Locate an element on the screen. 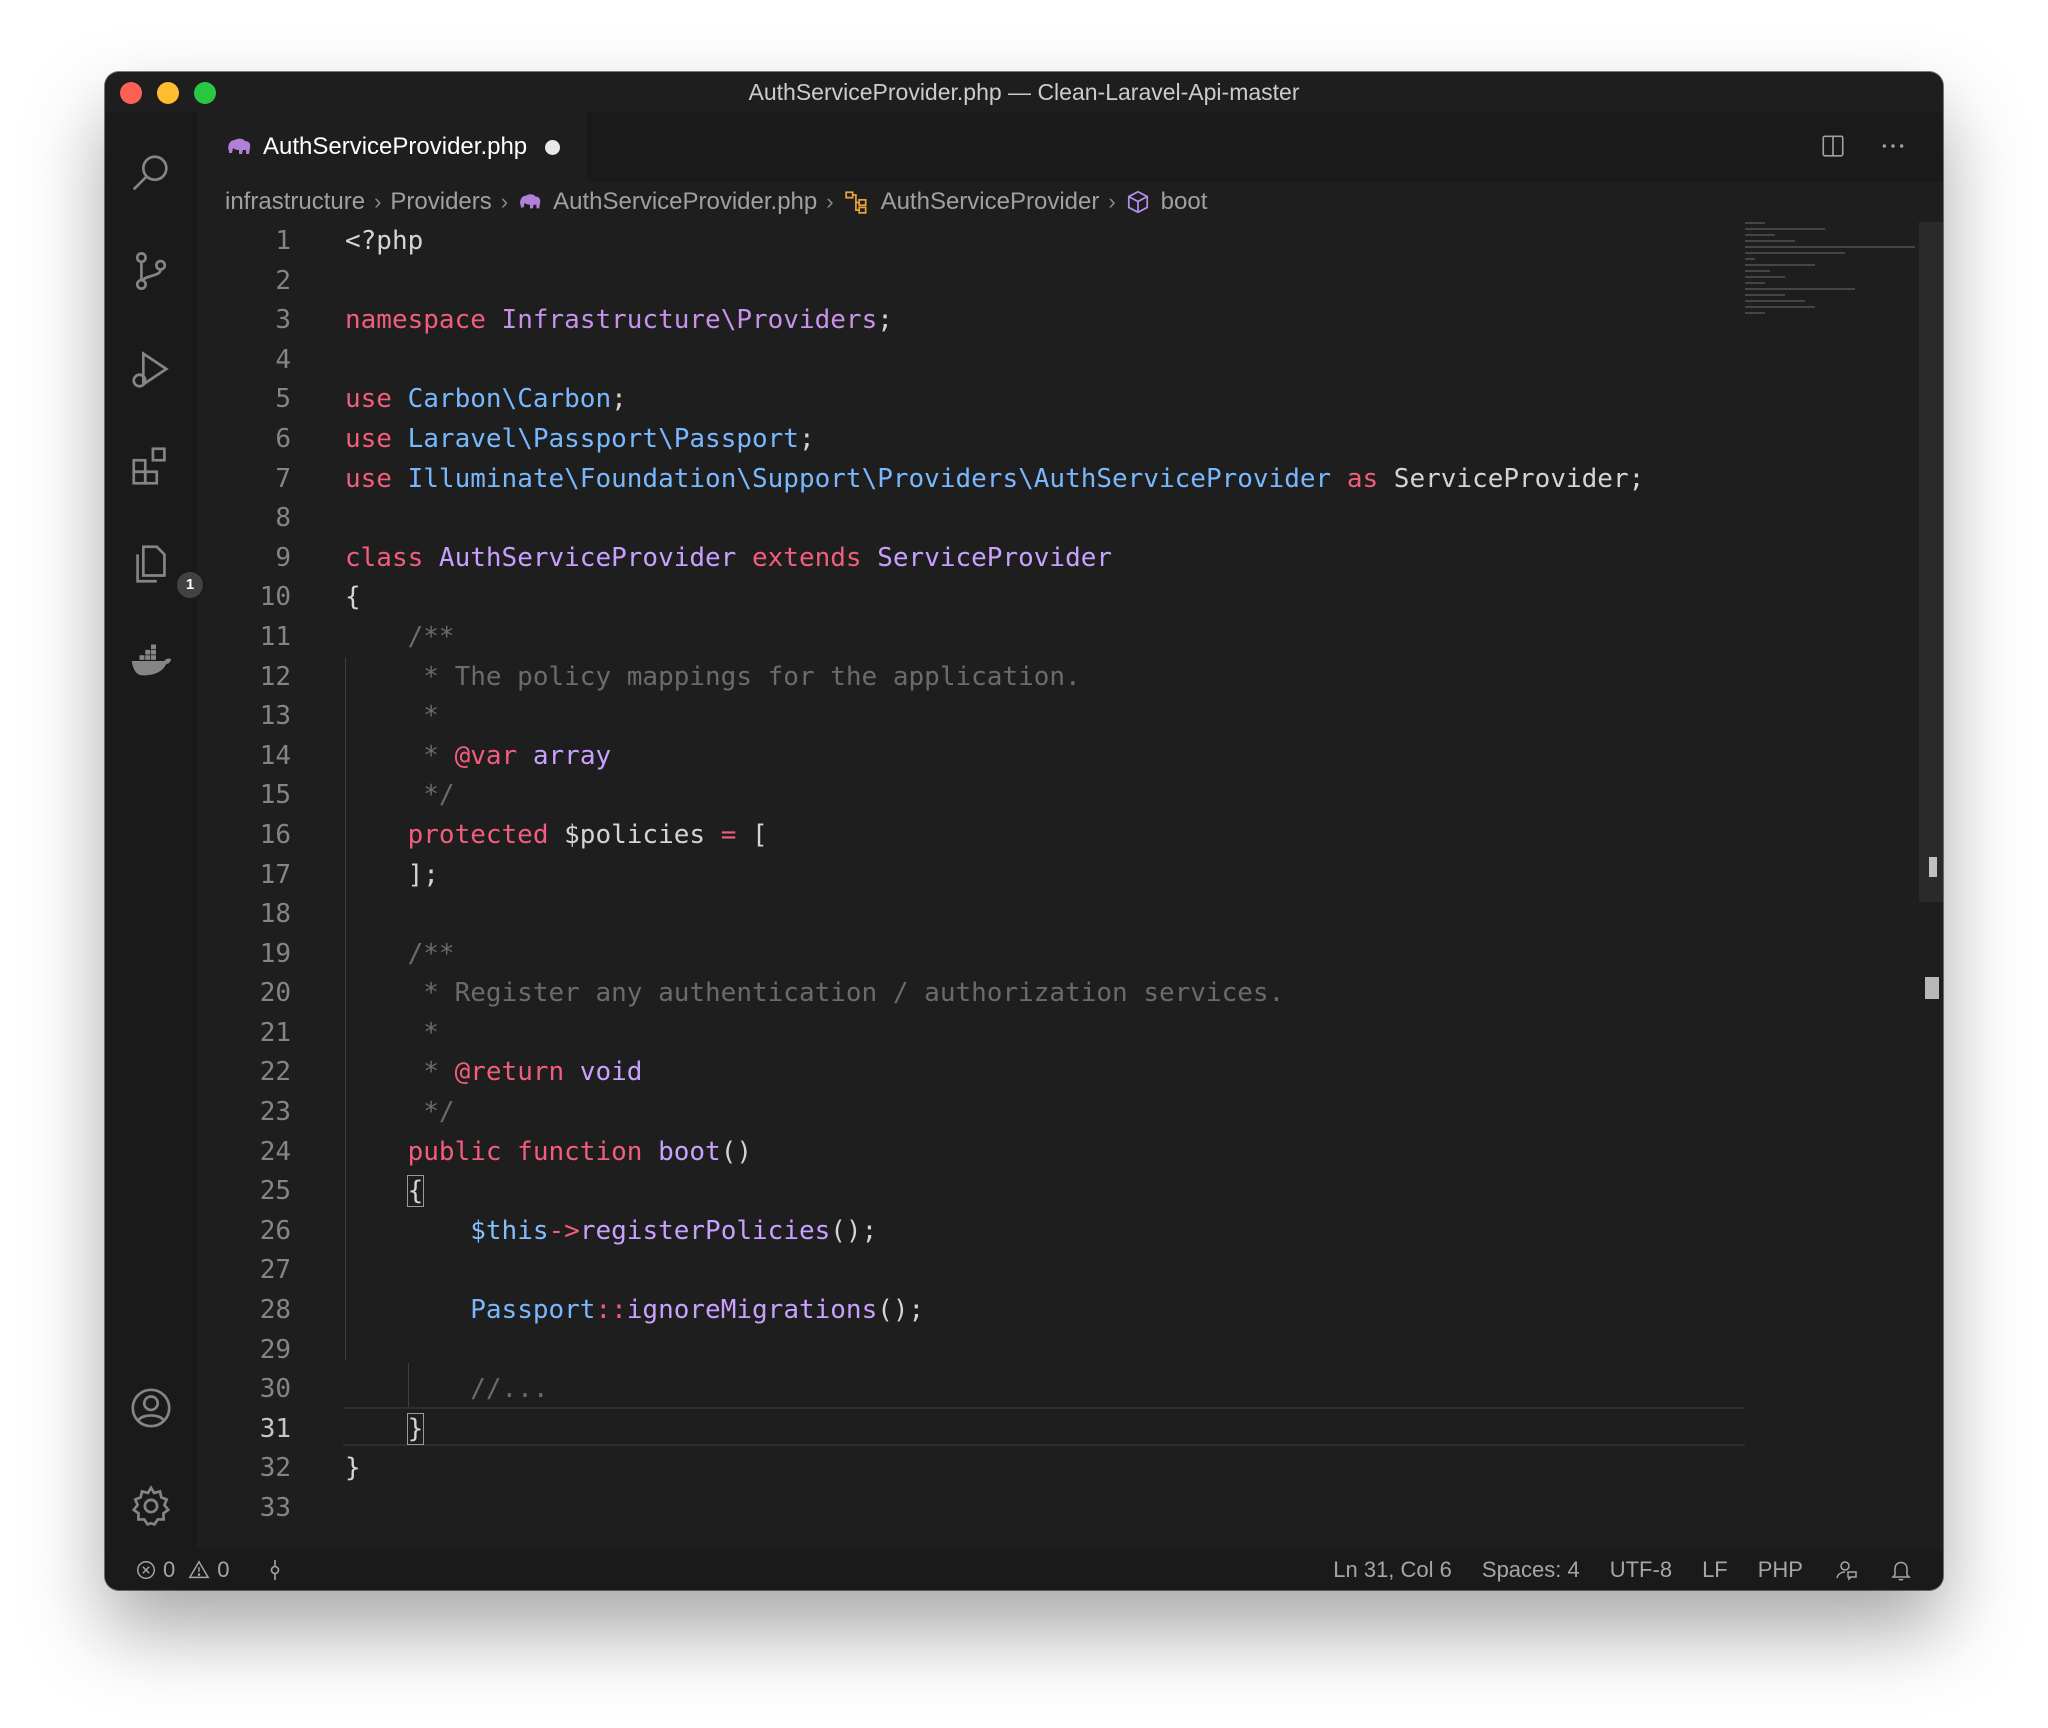  line-number: 26 is located at coordinates (244, 1232).